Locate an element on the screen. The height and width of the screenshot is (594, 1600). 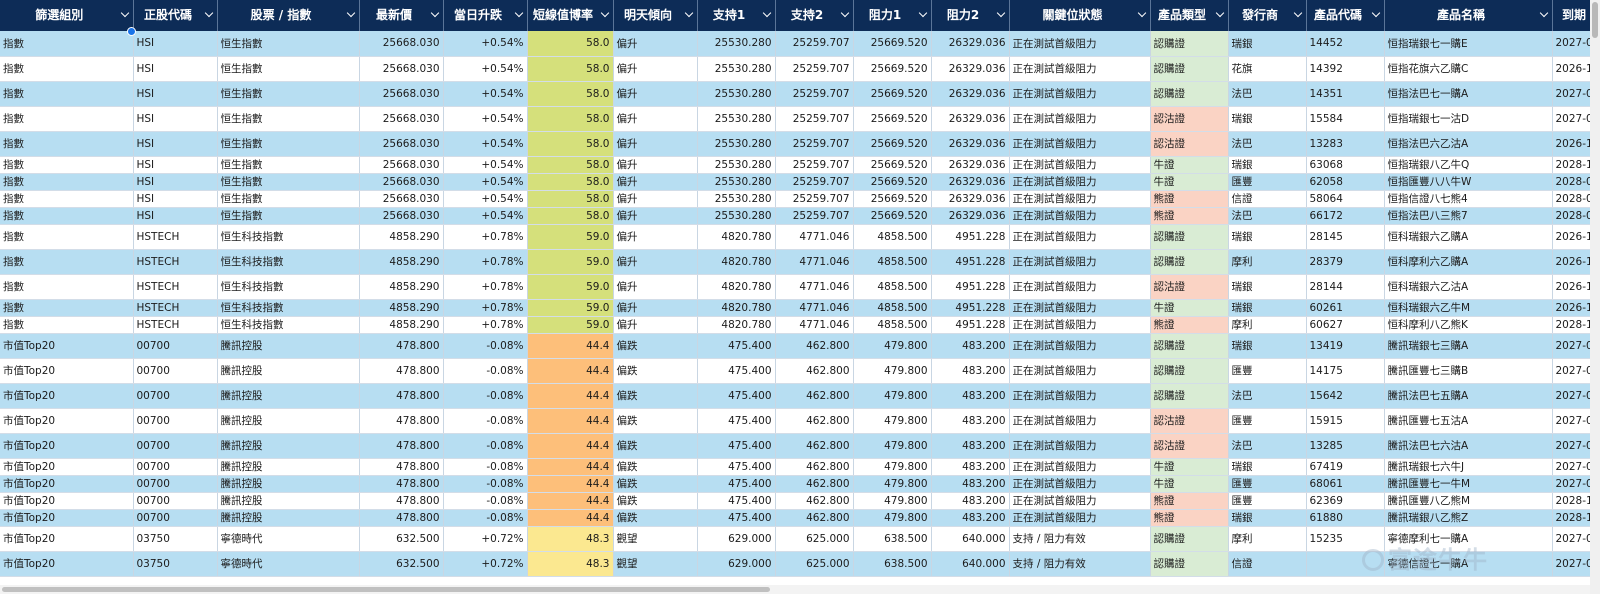
cell-r2: 4951.228 is located at coordinates (970, 308).